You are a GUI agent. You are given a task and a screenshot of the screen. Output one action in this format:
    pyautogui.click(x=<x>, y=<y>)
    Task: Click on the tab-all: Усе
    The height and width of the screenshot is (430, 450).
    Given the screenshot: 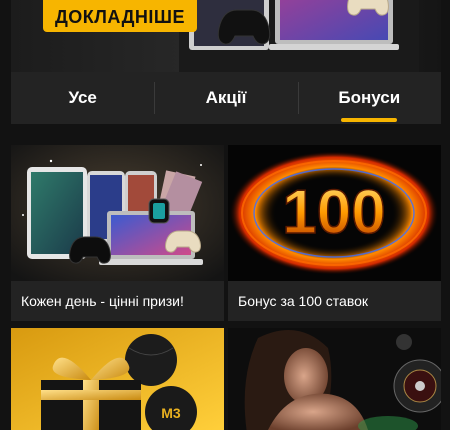 What is the action you would take?
    pyautogui.click(x=82, y=98)
    